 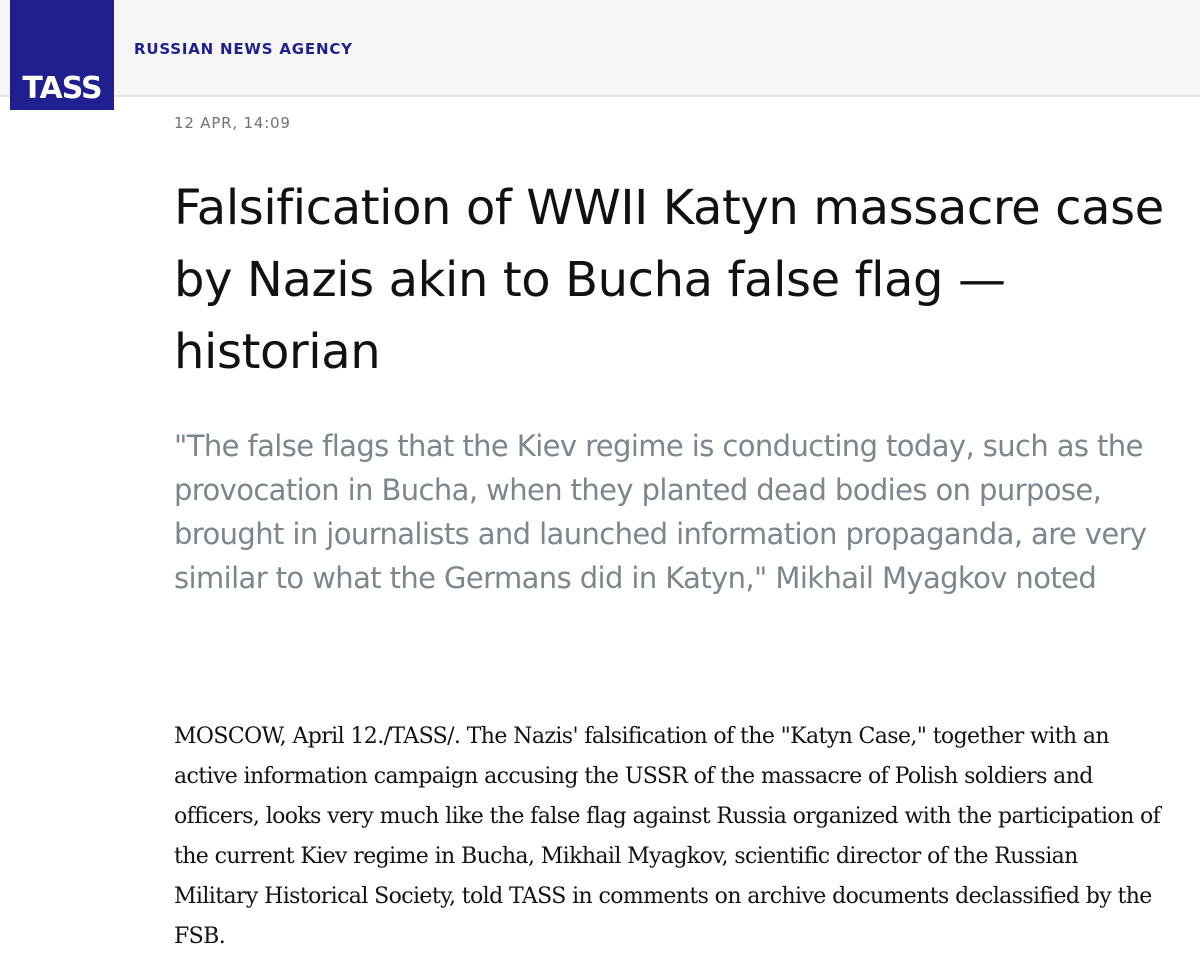 I want to click on article-date: 12 APR, 14:09, so click(x=232, y=123).